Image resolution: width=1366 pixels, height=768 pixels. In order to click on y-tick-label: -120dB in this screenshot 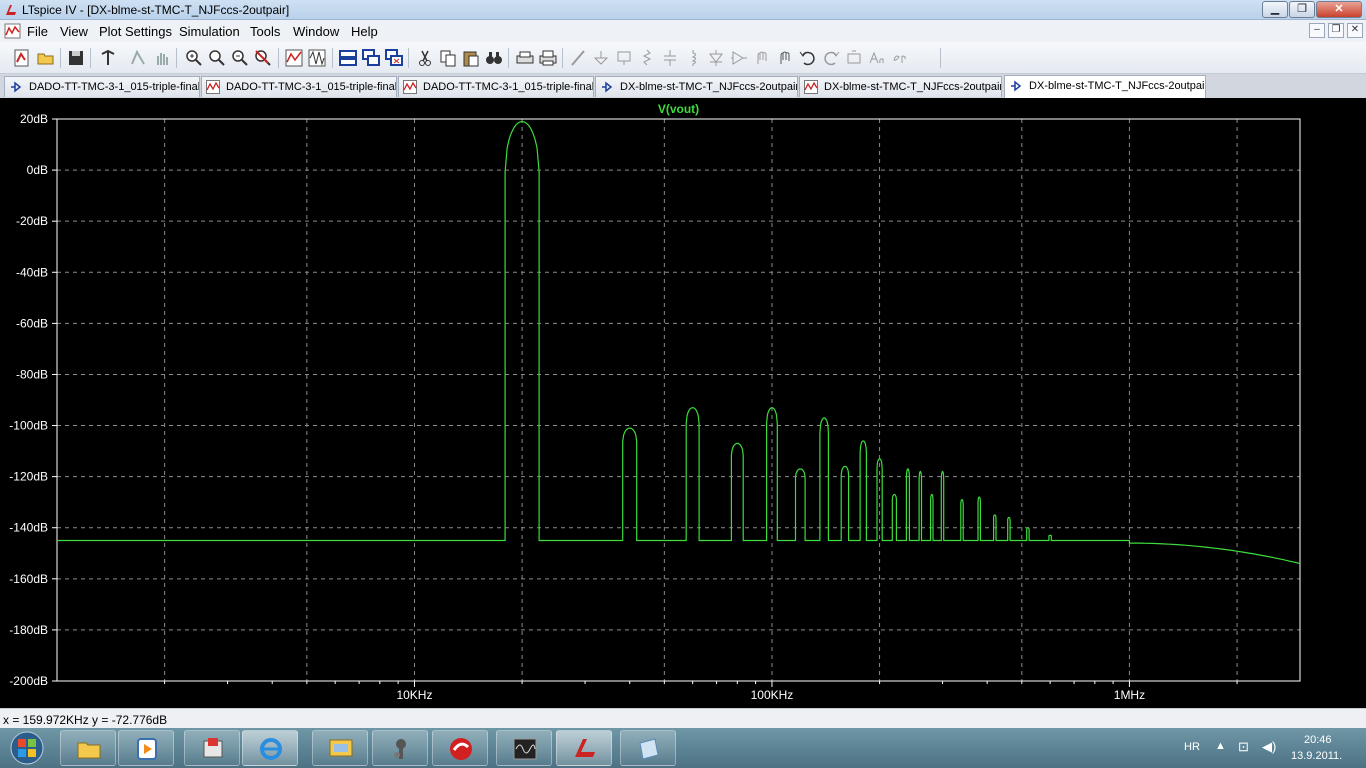, I will do `click(28, 477)`.